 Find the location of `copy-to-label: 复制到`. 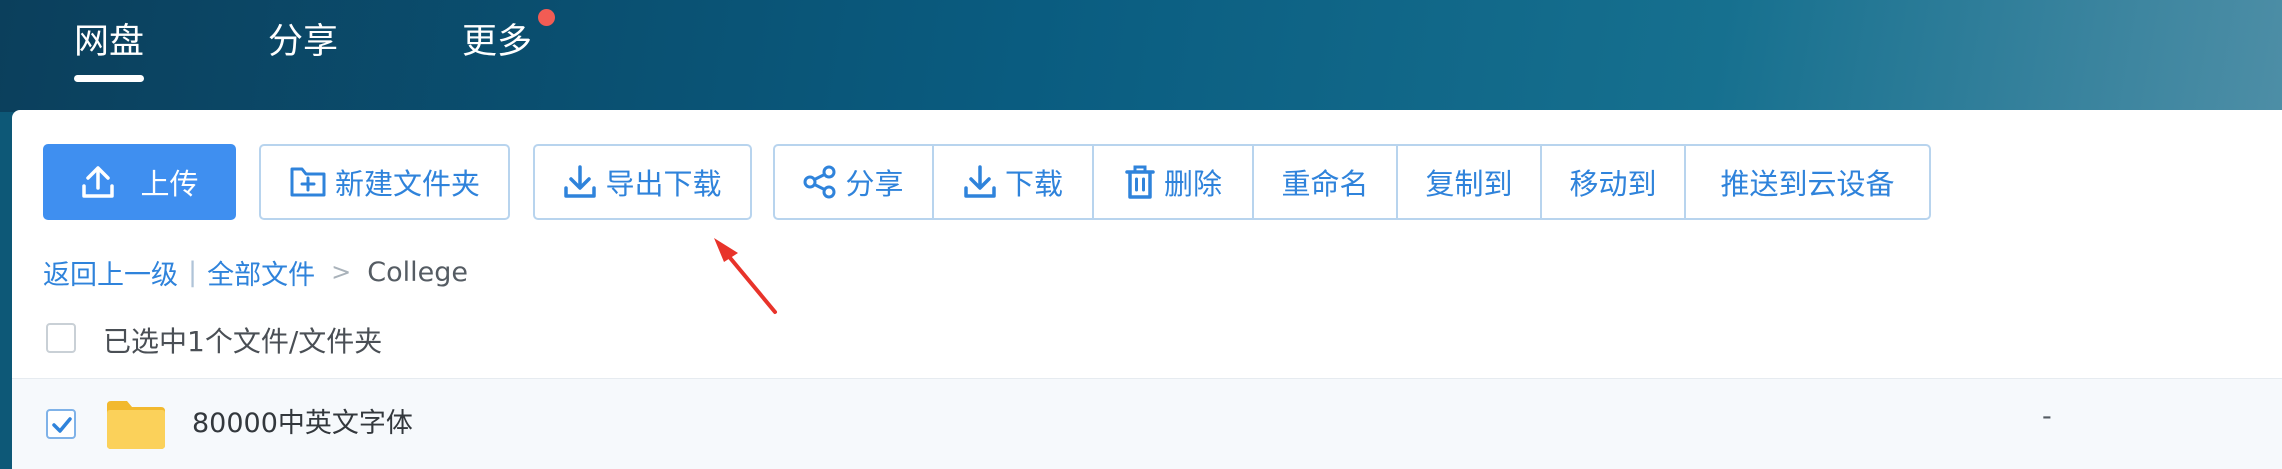

copy-to-label: 复制到 is located at coordinates (1469, 184).